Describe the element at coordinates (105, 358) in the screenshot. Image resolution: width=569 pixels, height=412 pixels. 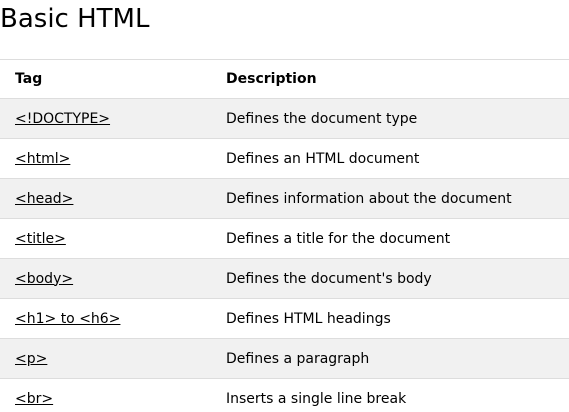
I see `tag-cell: <p>` at that location.